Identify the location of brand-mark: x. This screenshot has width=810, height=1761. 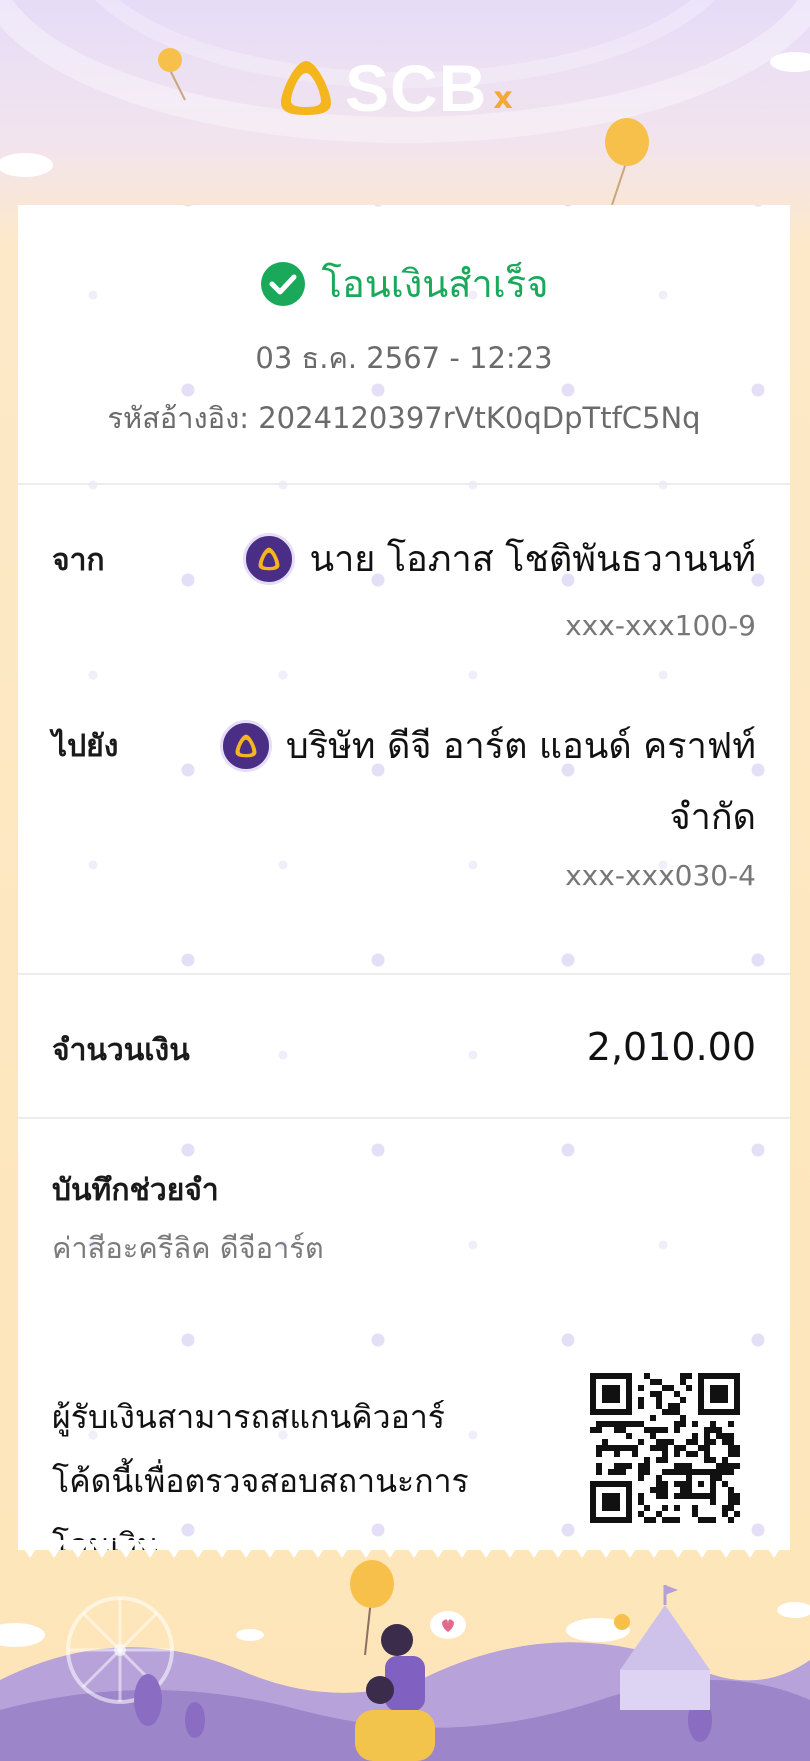
(503, 98).